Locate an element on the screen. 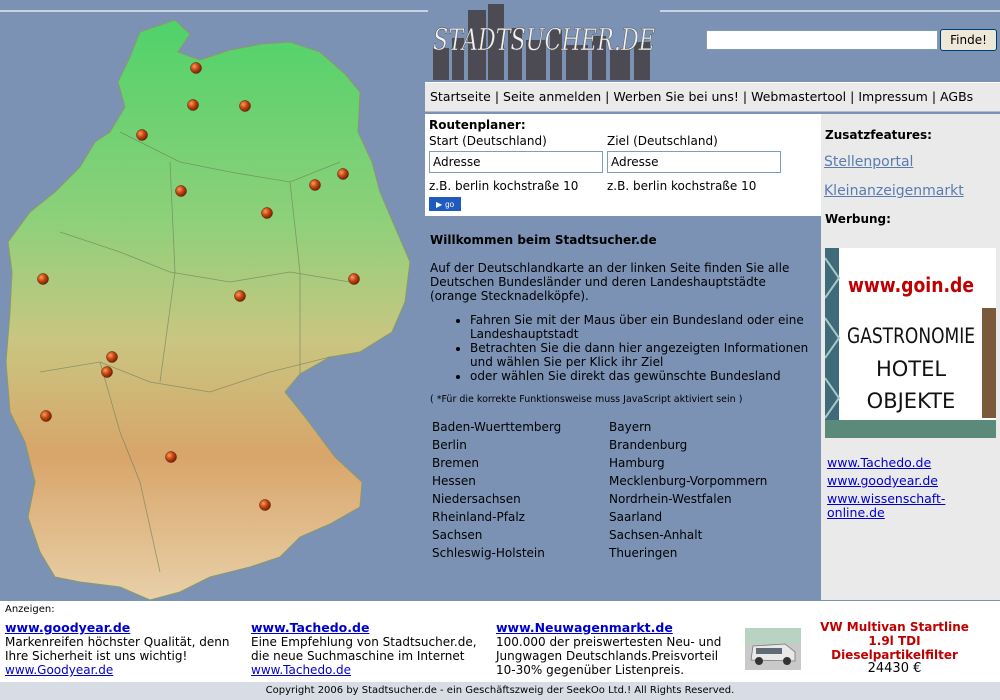 The width and height of the screenshot is (1000, 700). ad-url-link: www.Goodyear.de is located at coordinates (59, 670).